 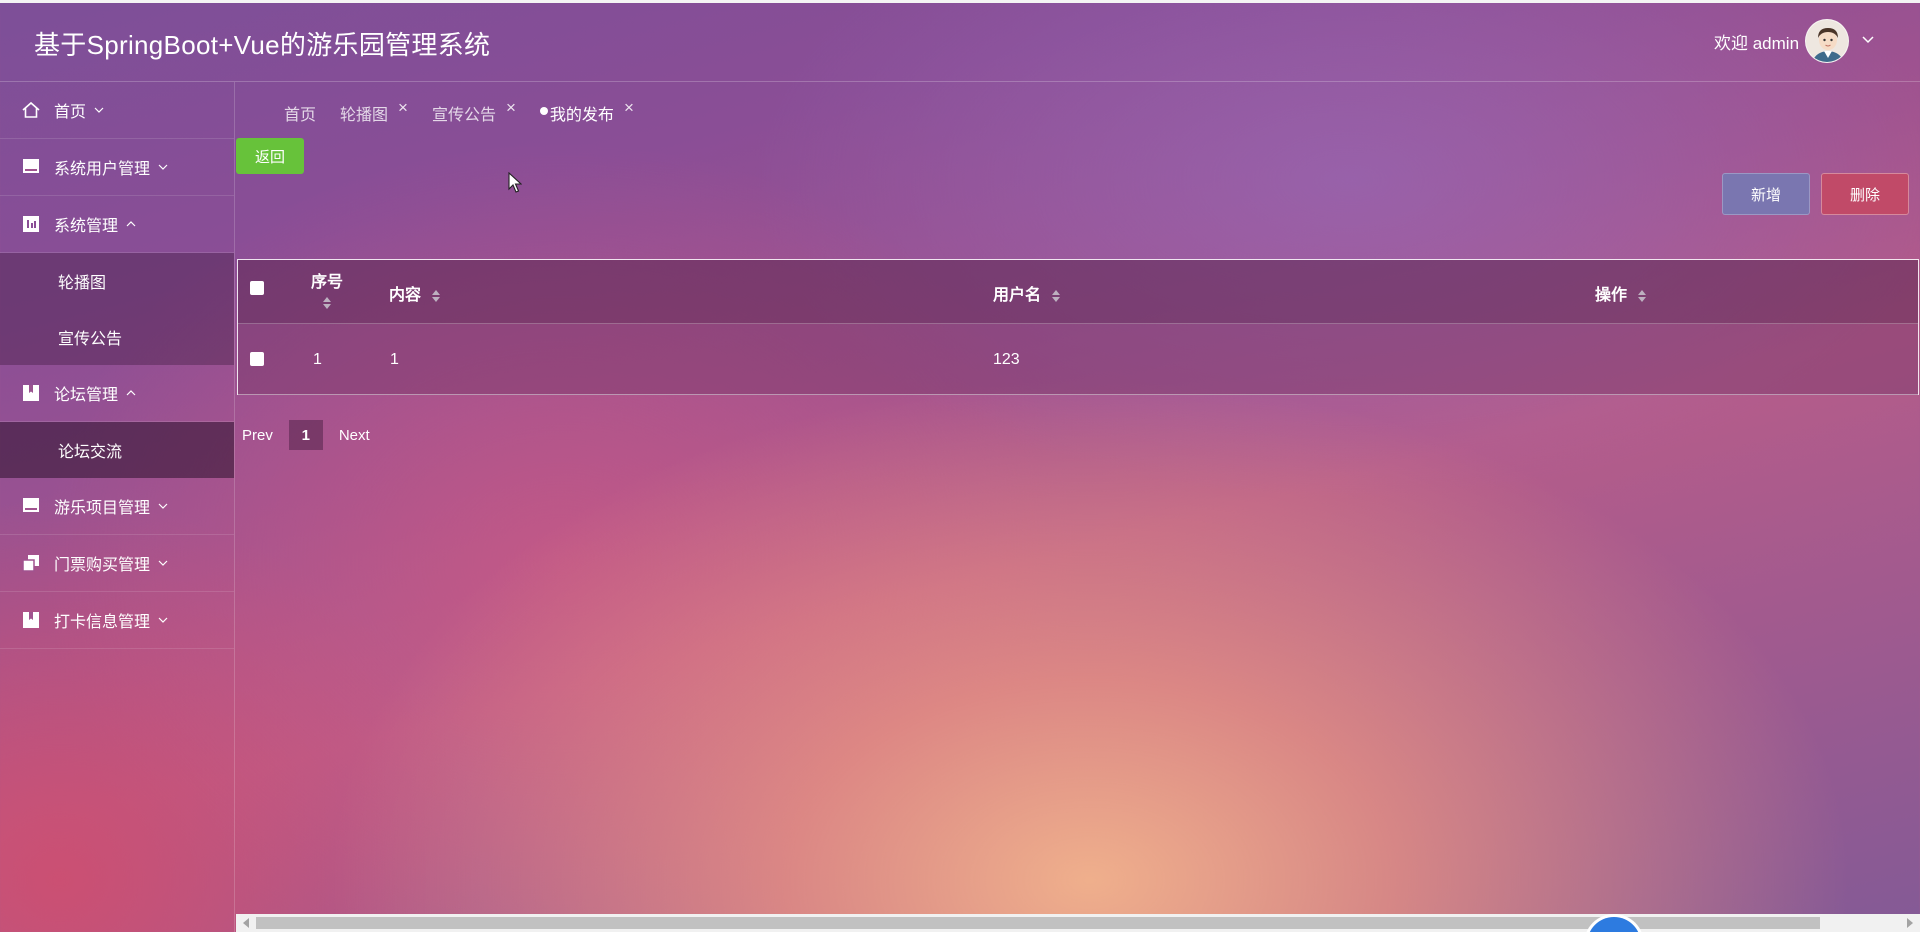 What do you see at coordinates (1865, 194) in the screenshot?
I see `delete-button: 删除` at bounding box center [1865, 194].